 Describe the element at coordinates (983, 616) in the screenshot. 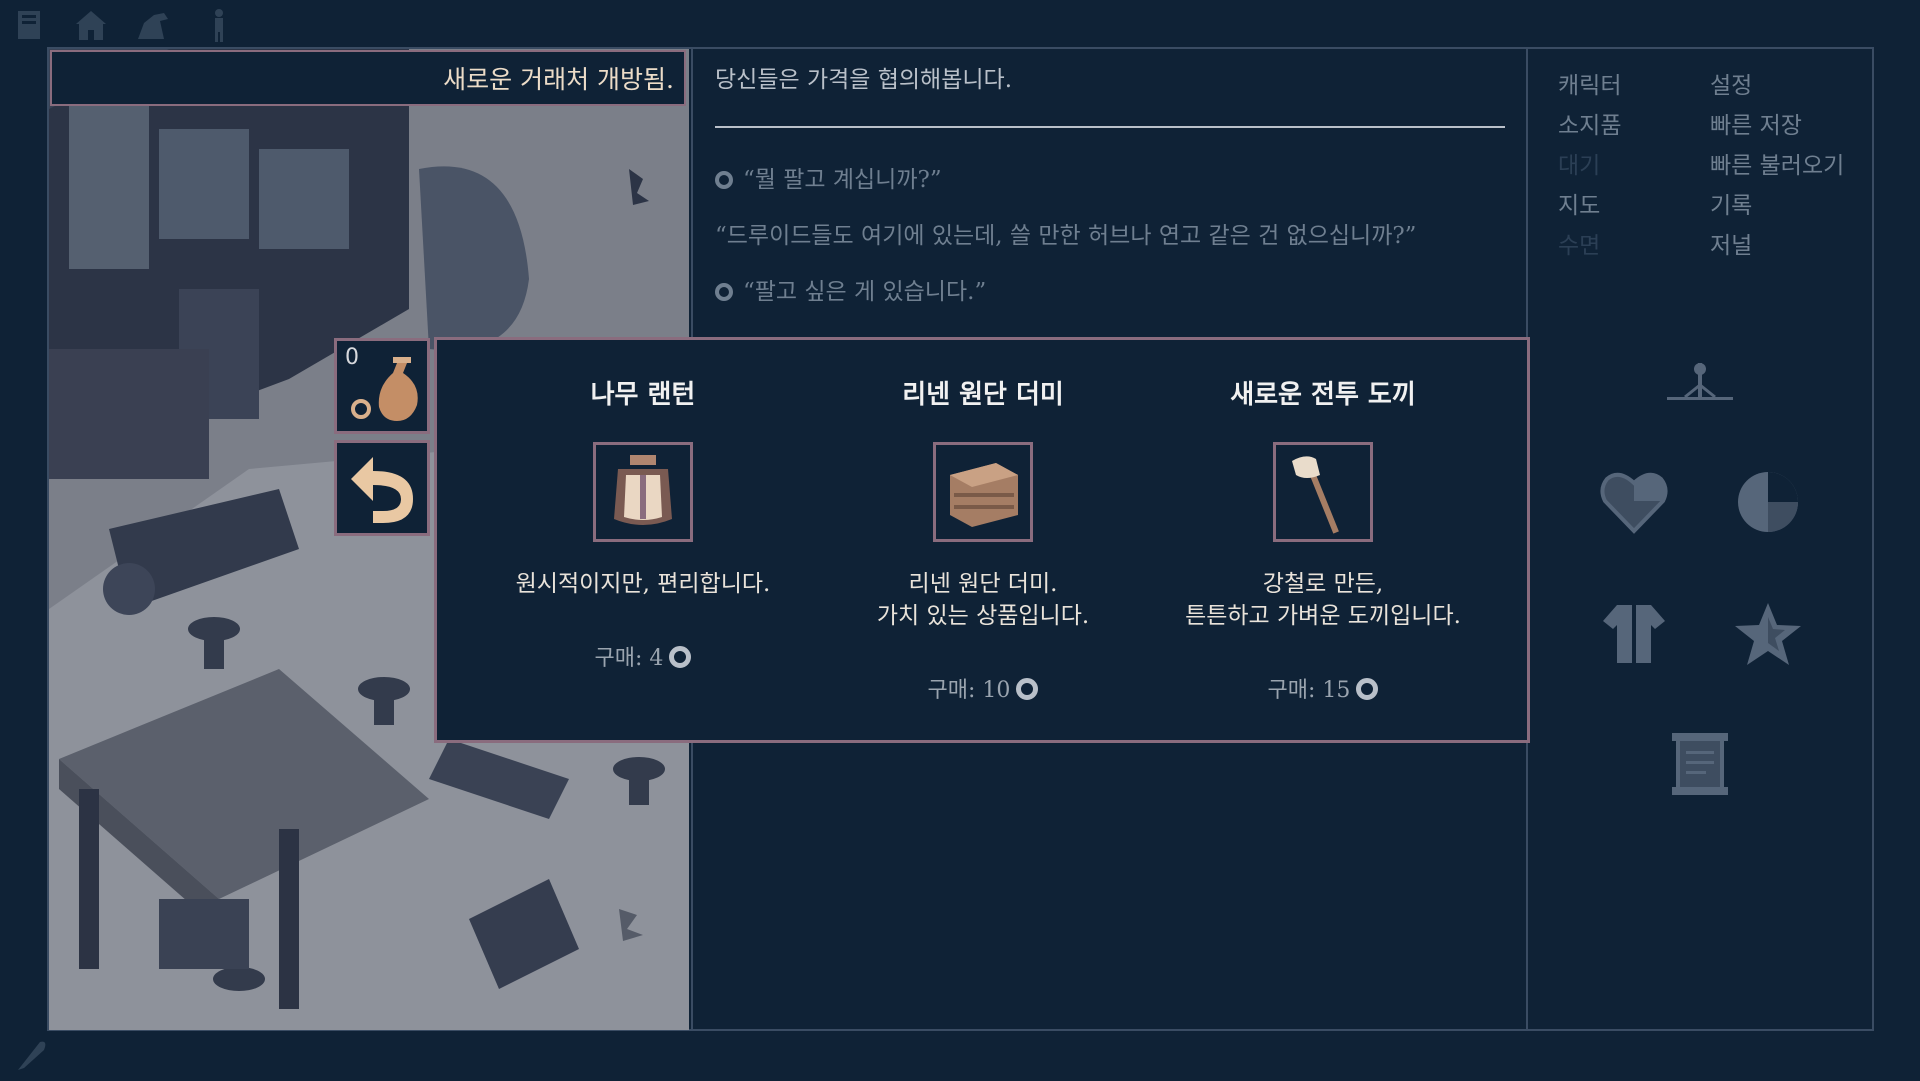

I see `item-description-line: 가치 있는 상품입니다.` at that location.